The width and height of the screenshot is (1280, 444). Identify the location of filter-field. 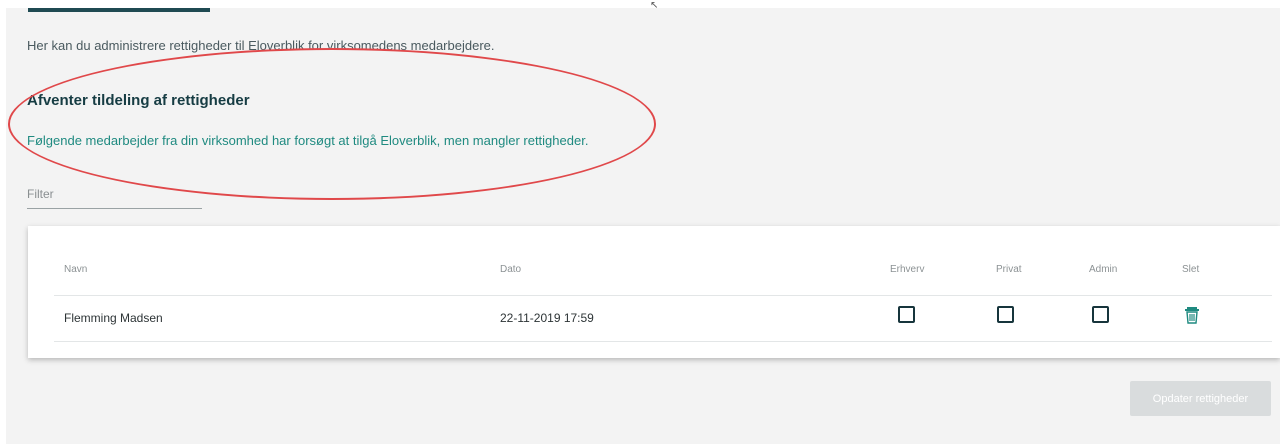
(114, 195).